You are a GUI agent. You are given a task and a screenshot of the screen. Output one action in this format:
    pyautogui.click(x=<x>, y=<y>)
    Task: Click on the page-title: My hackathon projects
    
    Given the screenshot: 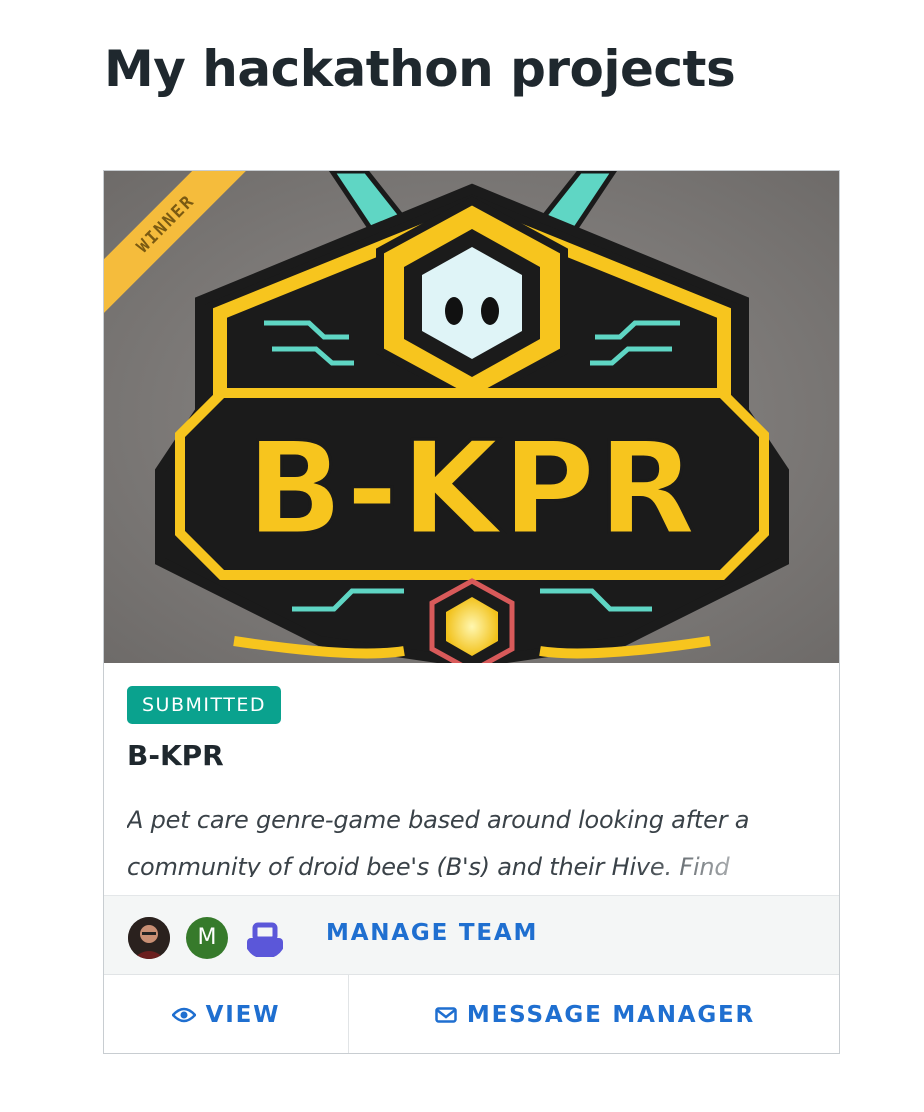 What is the action you would take?
    pyautogui.click(x=420, y=69)
    